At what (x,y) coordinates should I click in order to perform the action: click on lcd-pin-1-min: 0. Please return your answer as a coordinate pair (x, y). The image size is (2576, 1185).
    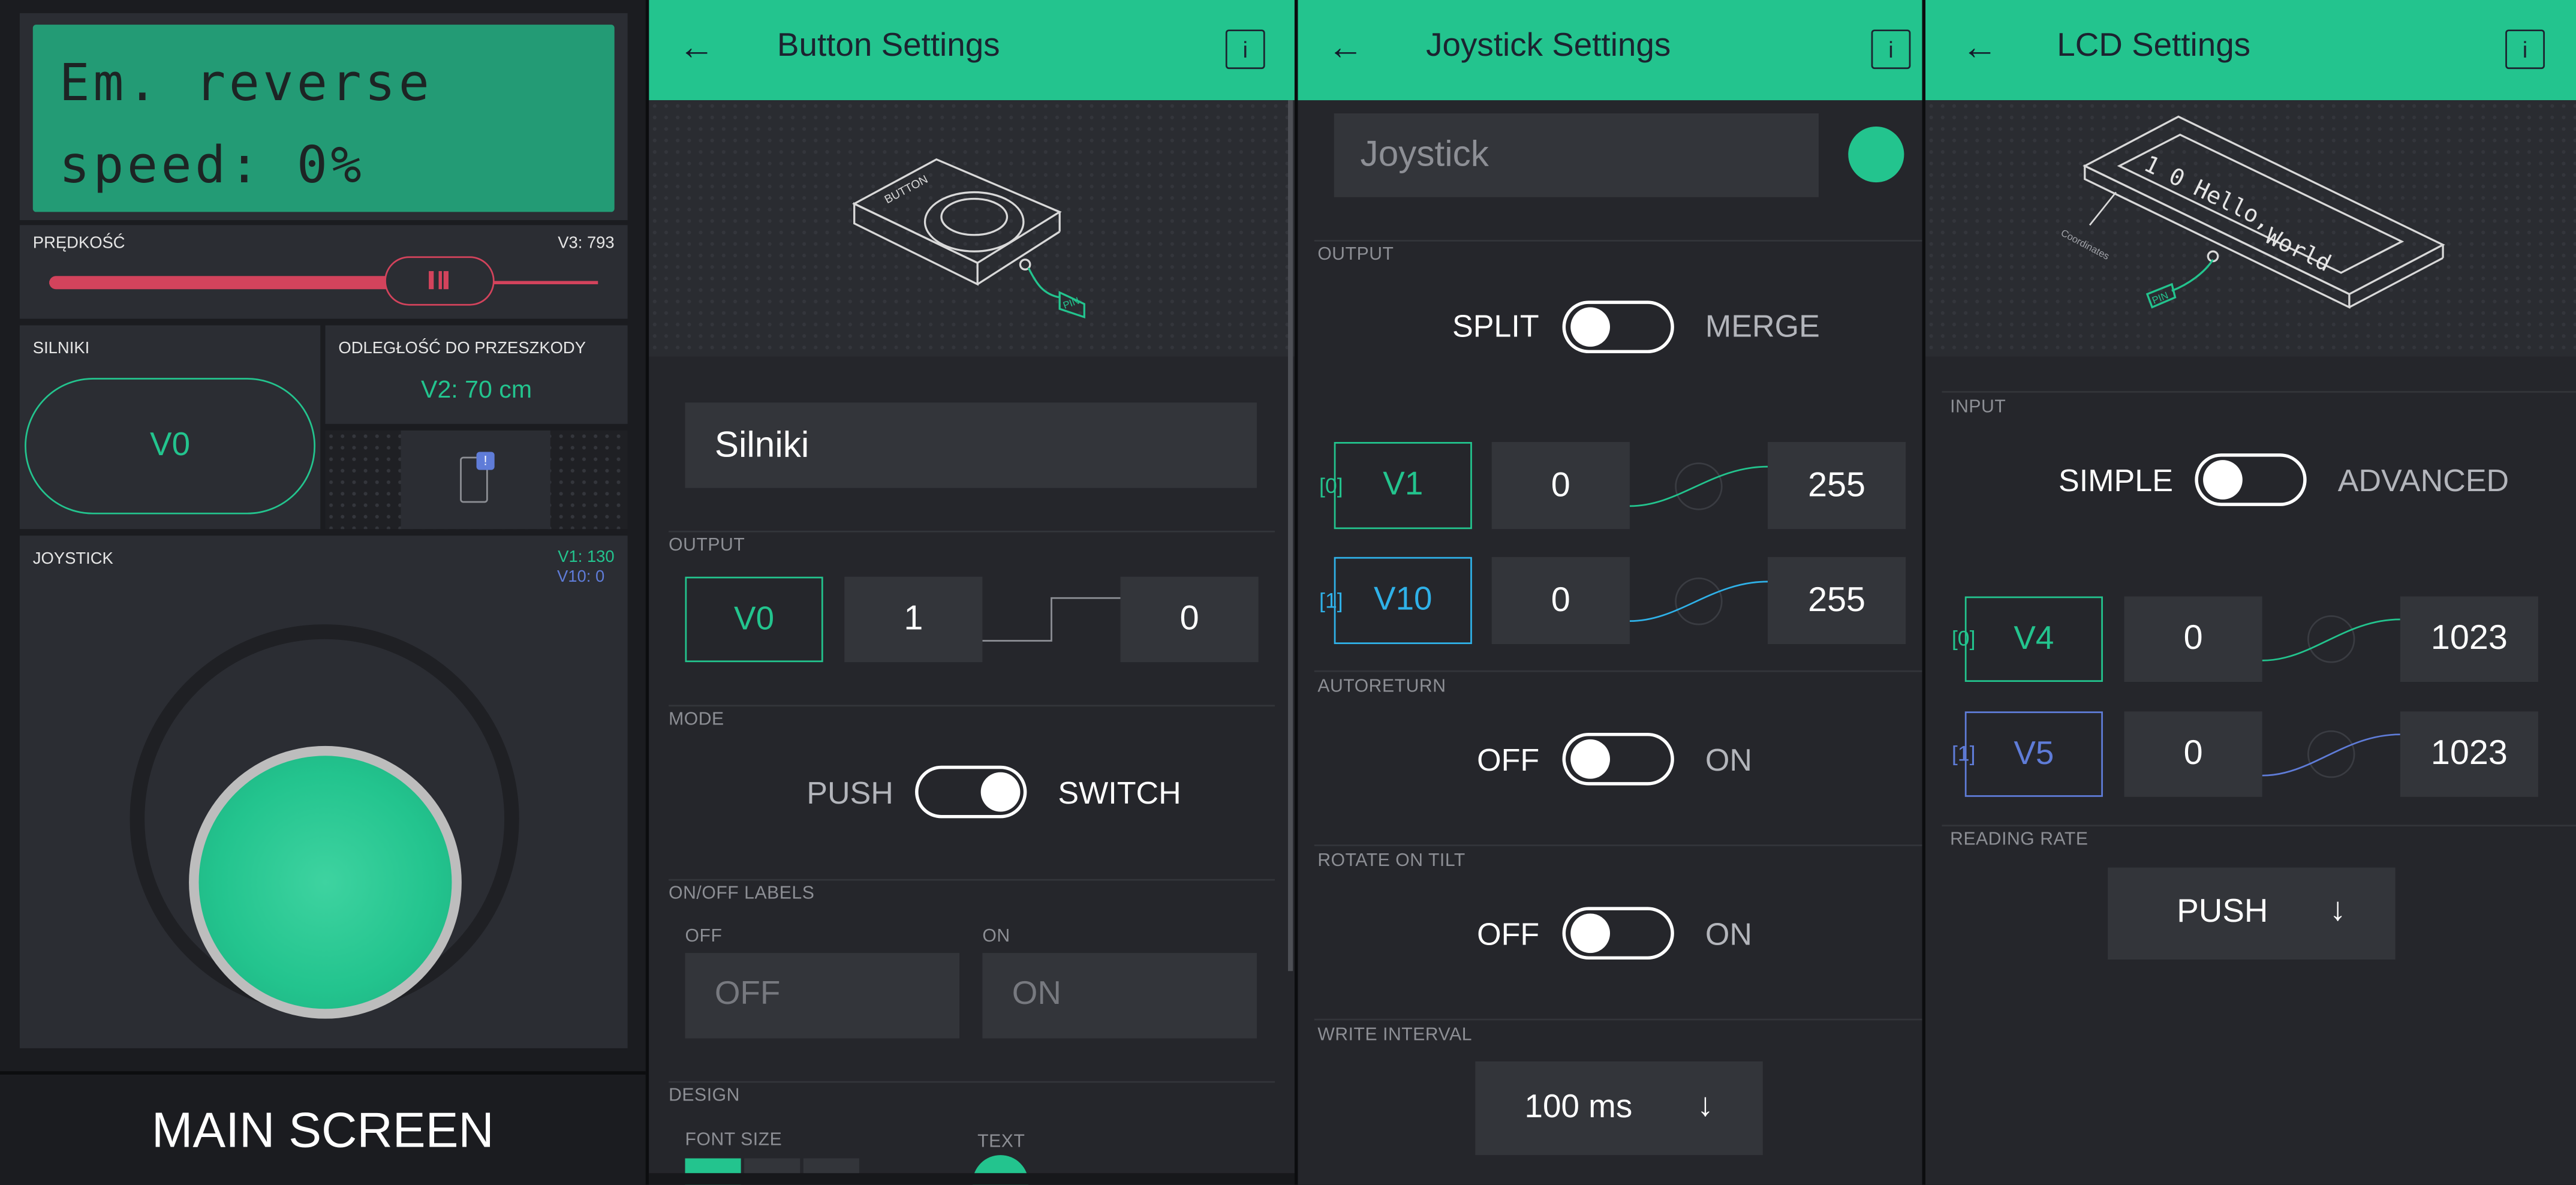
    Looking at the image, I should click on (2193, 754).